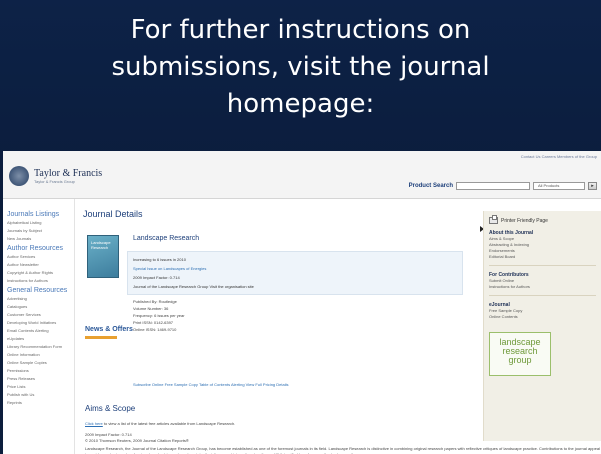 Image resolution: width=601 pixels, height=454 pixels. I want to click on headline-line: homepage:, so click(300, 104).